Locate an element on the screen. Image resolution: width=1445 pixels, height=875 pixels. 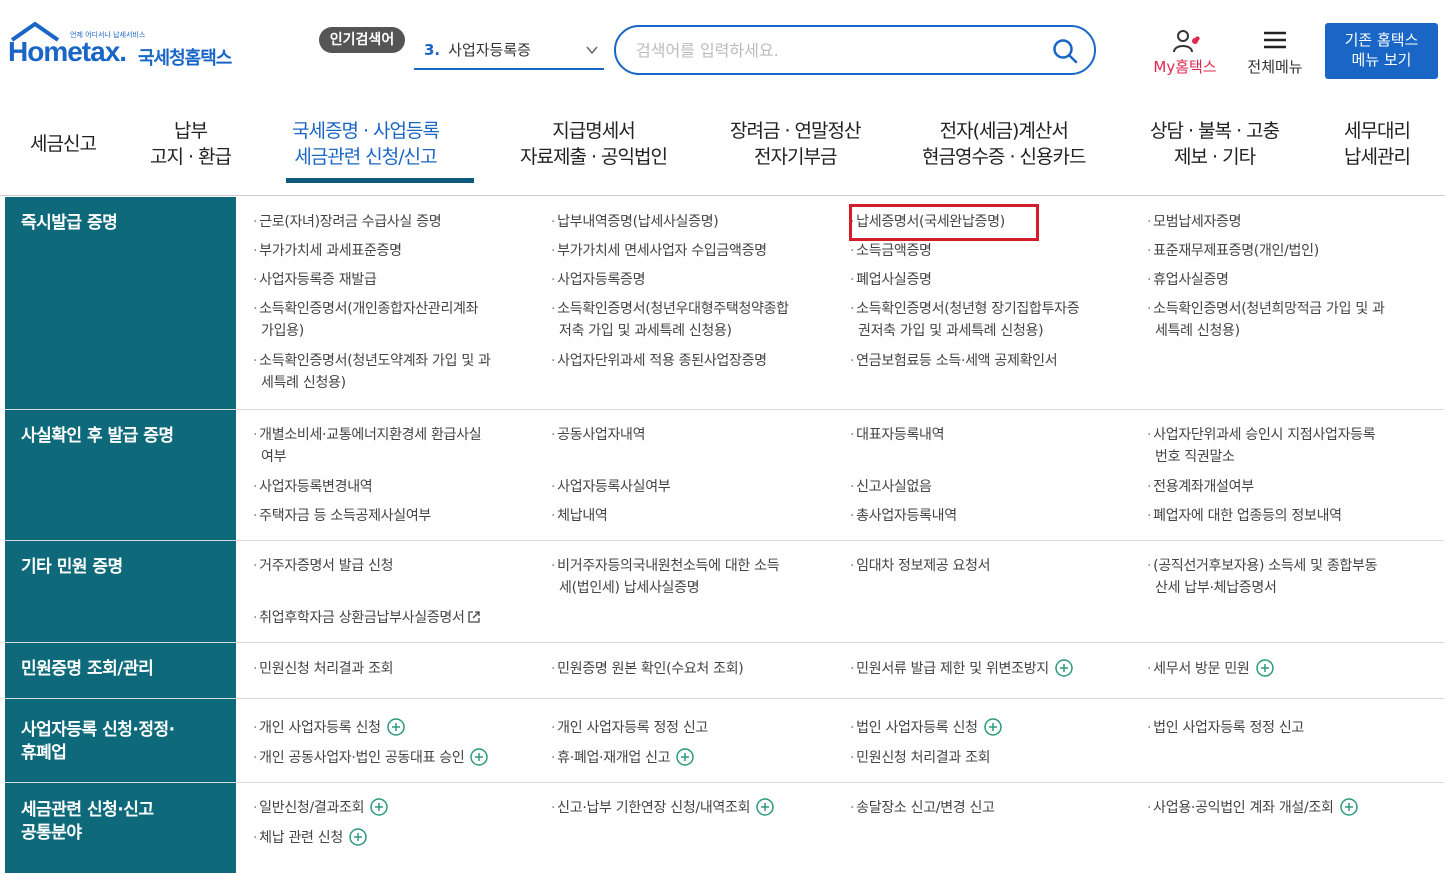
popular-search-select: 3. 사업자등록증 is located at coordinates (509, 53).